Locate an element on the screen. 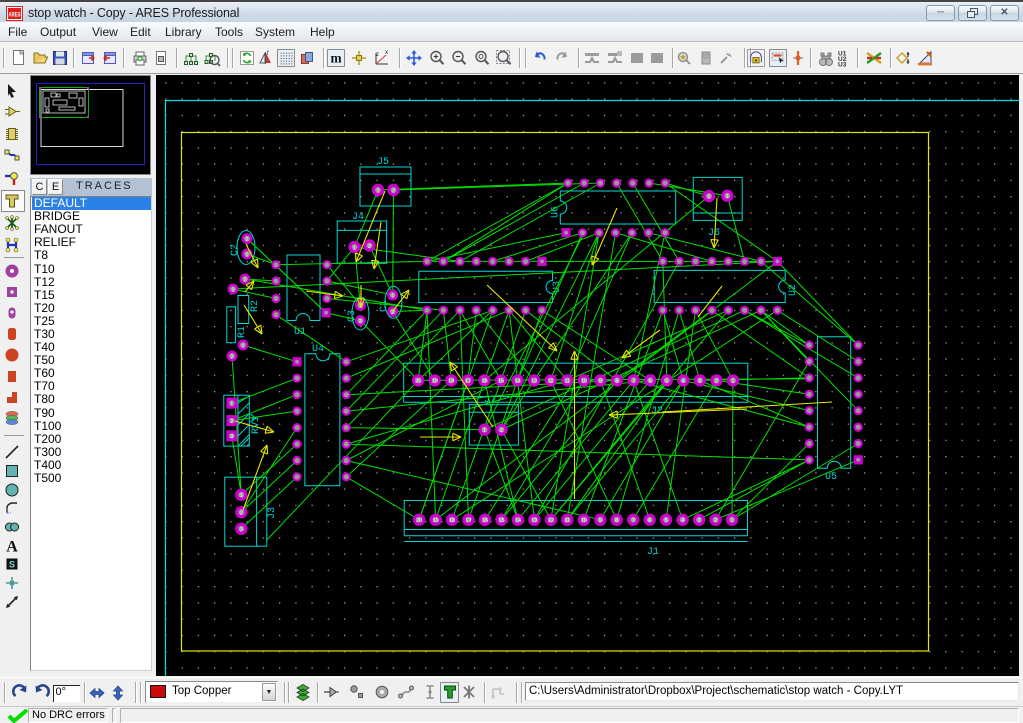 This screenshot has width=1023, height=723. svg-text: S is located at coordinates (12, 565).